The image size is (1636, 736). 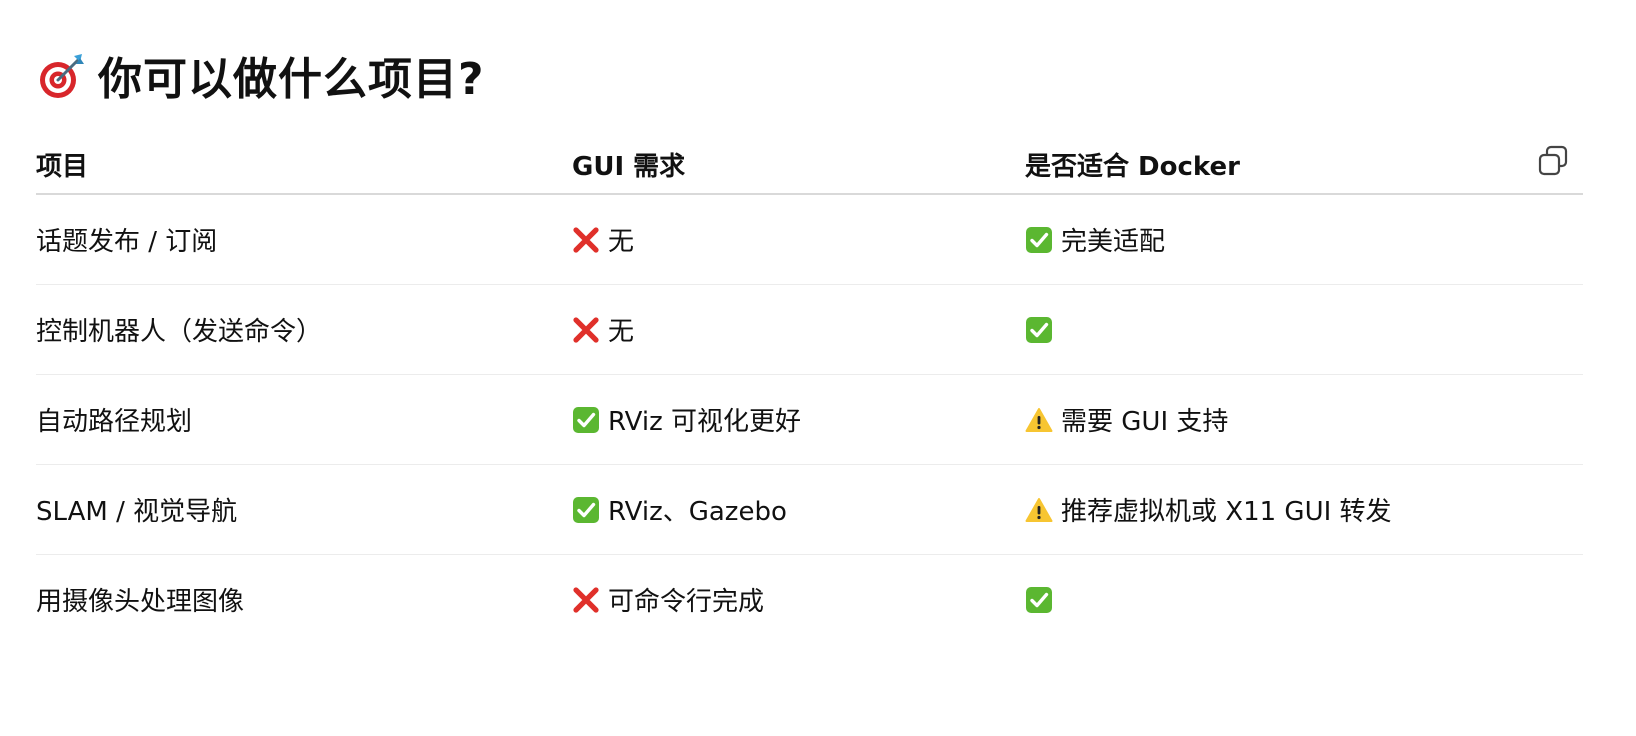 What do you see at coordinates (686, 602) in the screenshot?
I see `gui-text: 可命令行完成` at bounding box center [686, 602].